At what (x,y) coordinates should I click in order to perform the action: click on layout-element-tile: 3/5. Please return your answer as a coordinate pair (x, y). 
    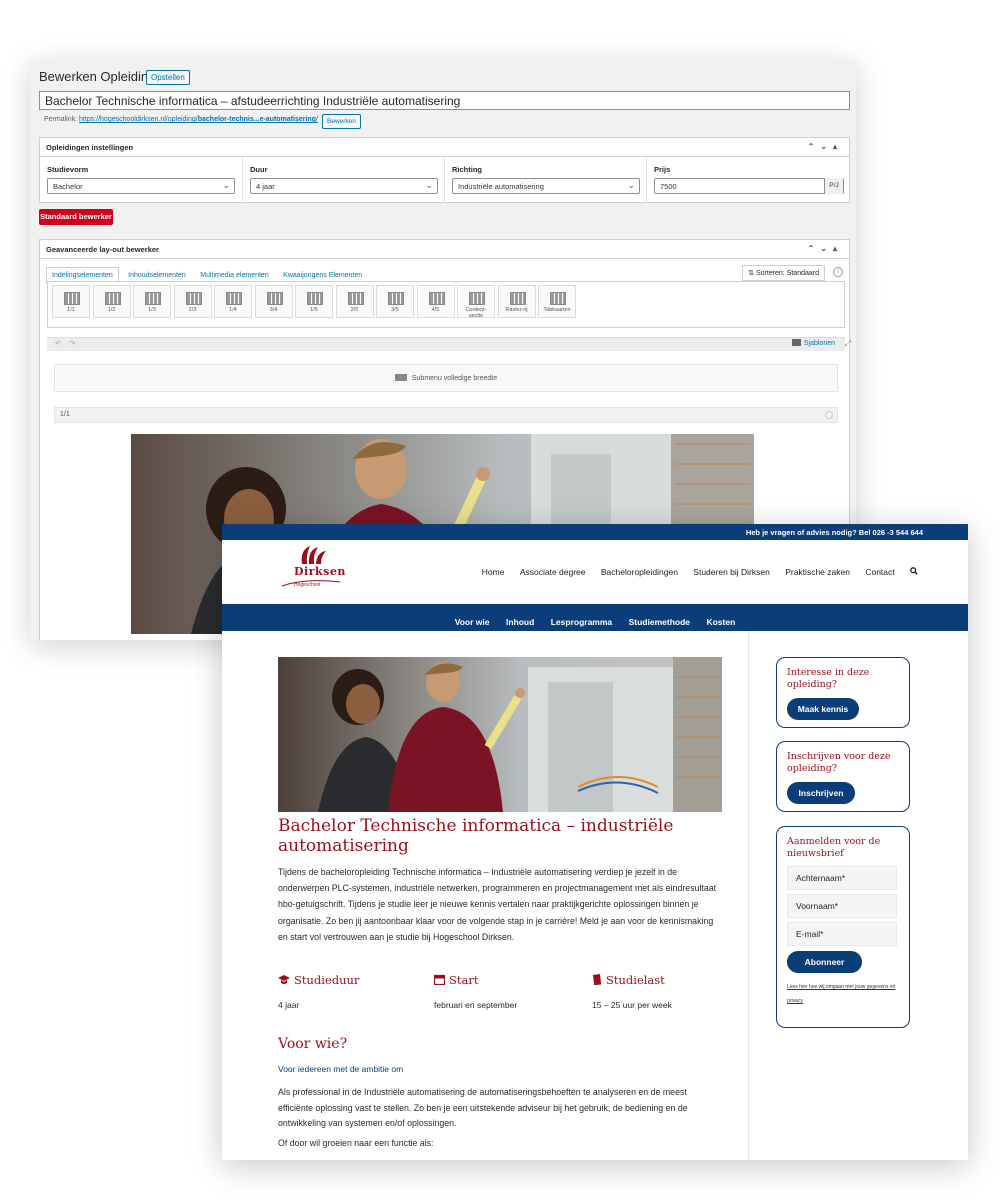
    Looking at the image, I should click on (395, 301).